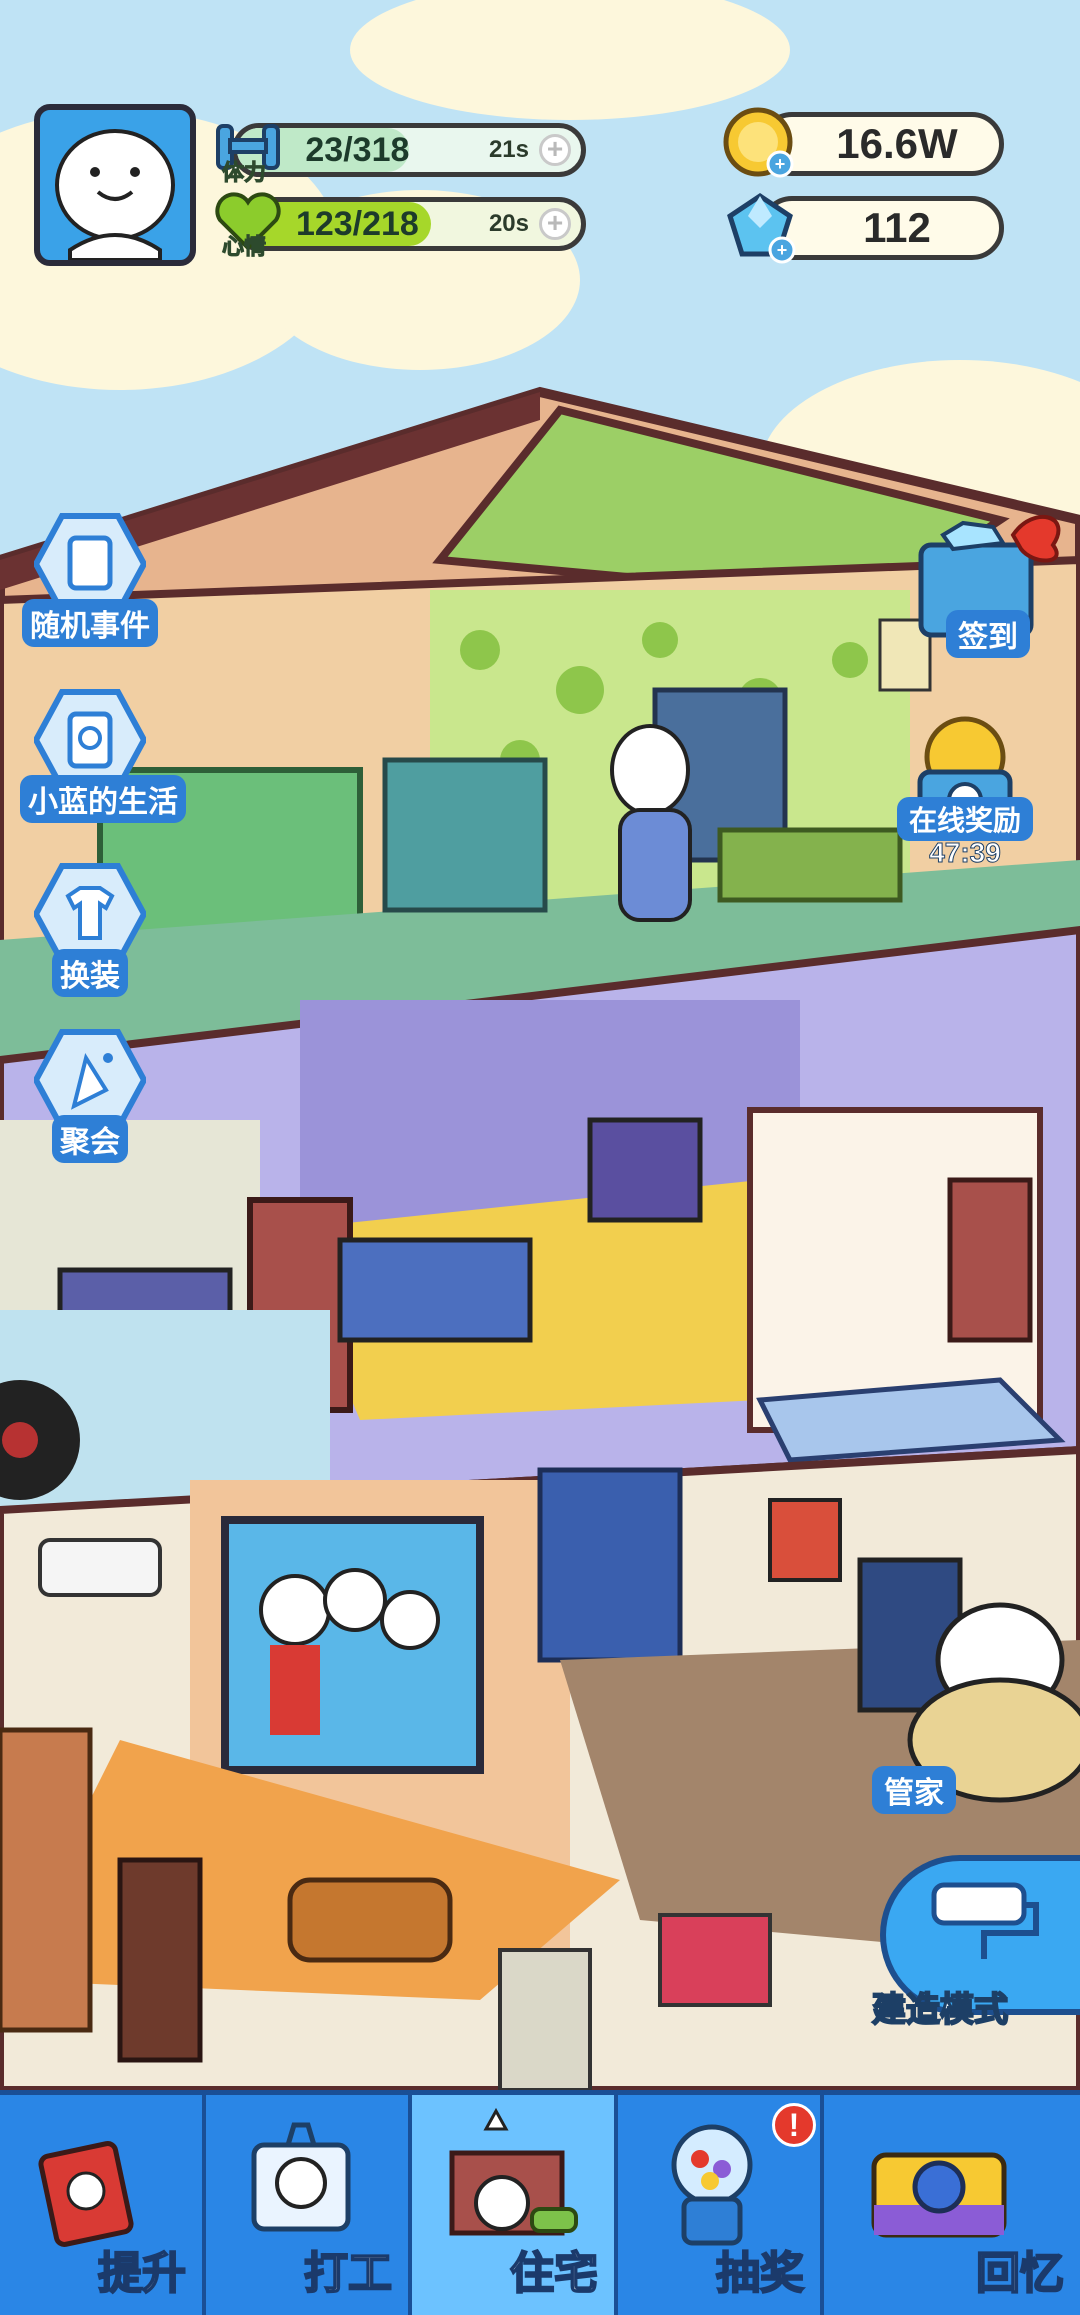 This screenshot has width=1080, height=2315. What do you see at coordinates (965, 853) in the screenshot?
I see `online-reward-timer: 47:39` at bounding box center [965, 853].